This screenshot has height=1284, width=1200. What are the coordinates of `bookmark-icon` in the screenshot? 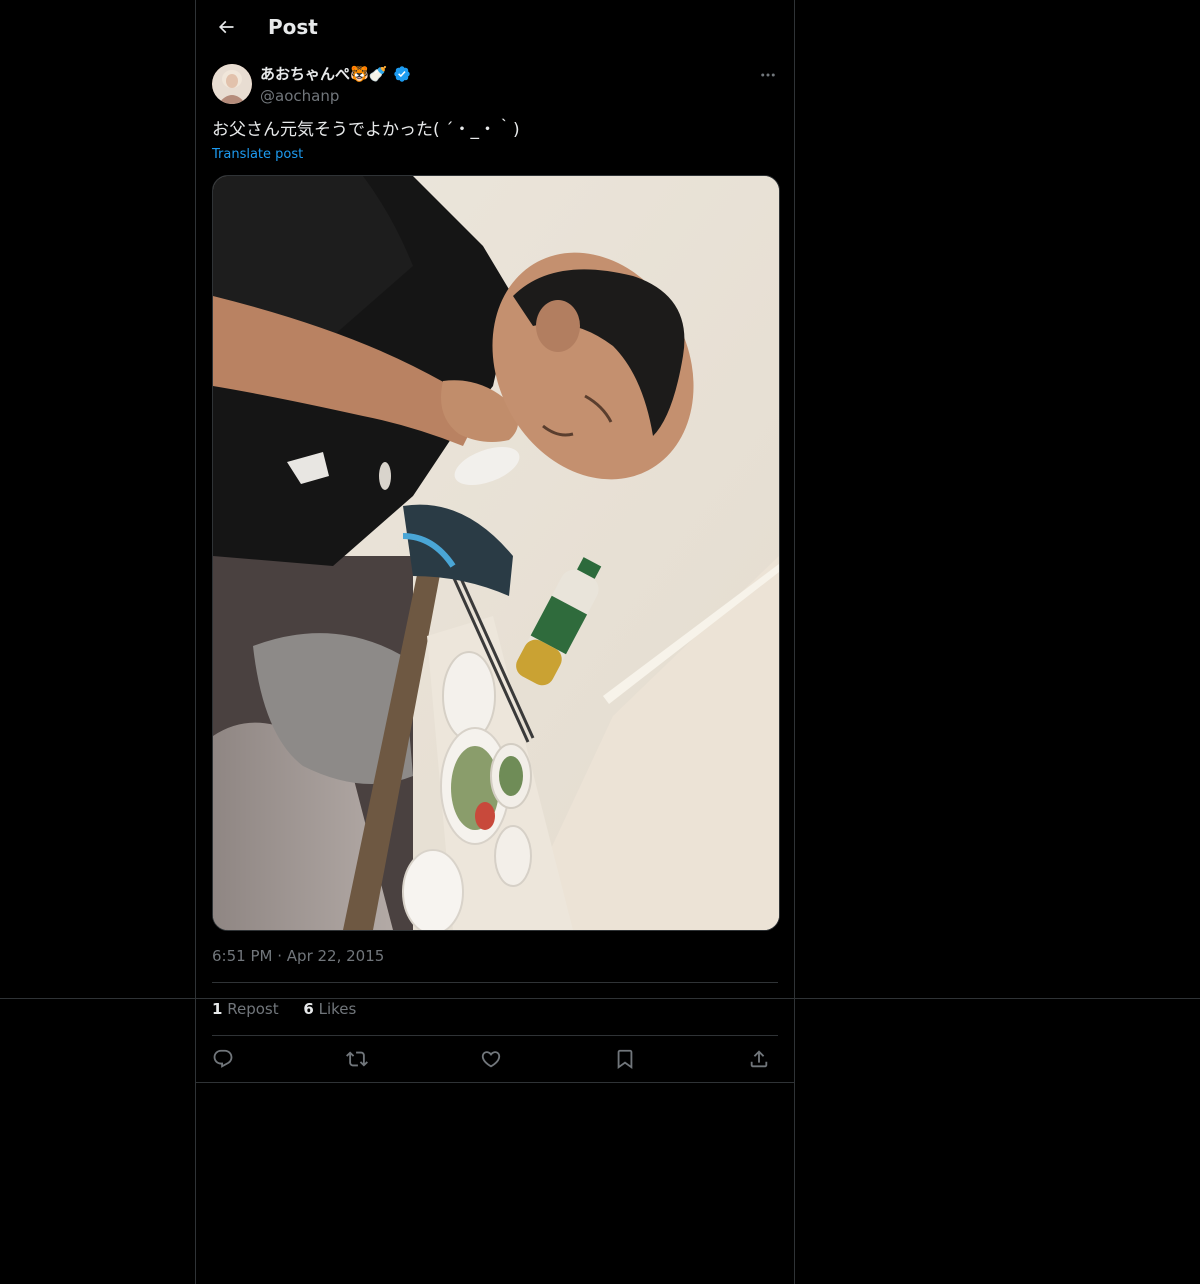 It's located at (625, 1059).